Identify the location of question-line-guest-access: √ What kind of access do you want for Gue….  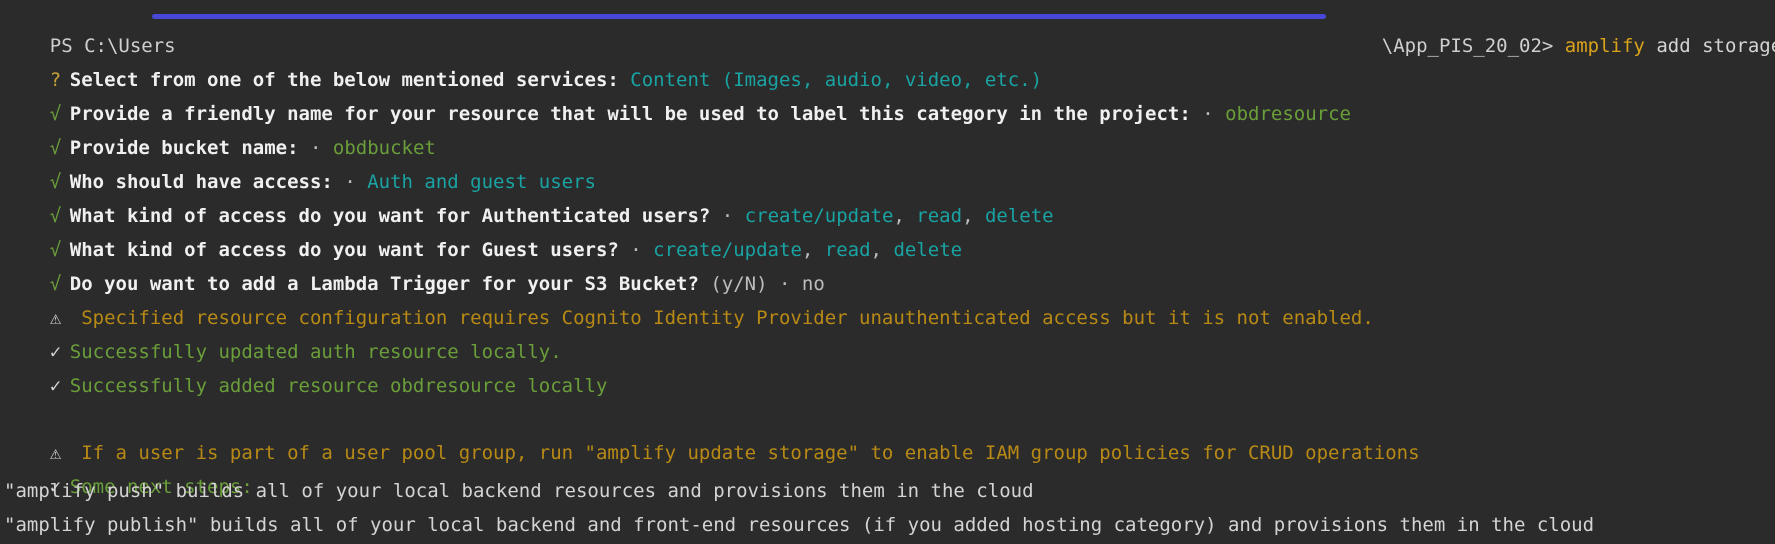
(483, 233).